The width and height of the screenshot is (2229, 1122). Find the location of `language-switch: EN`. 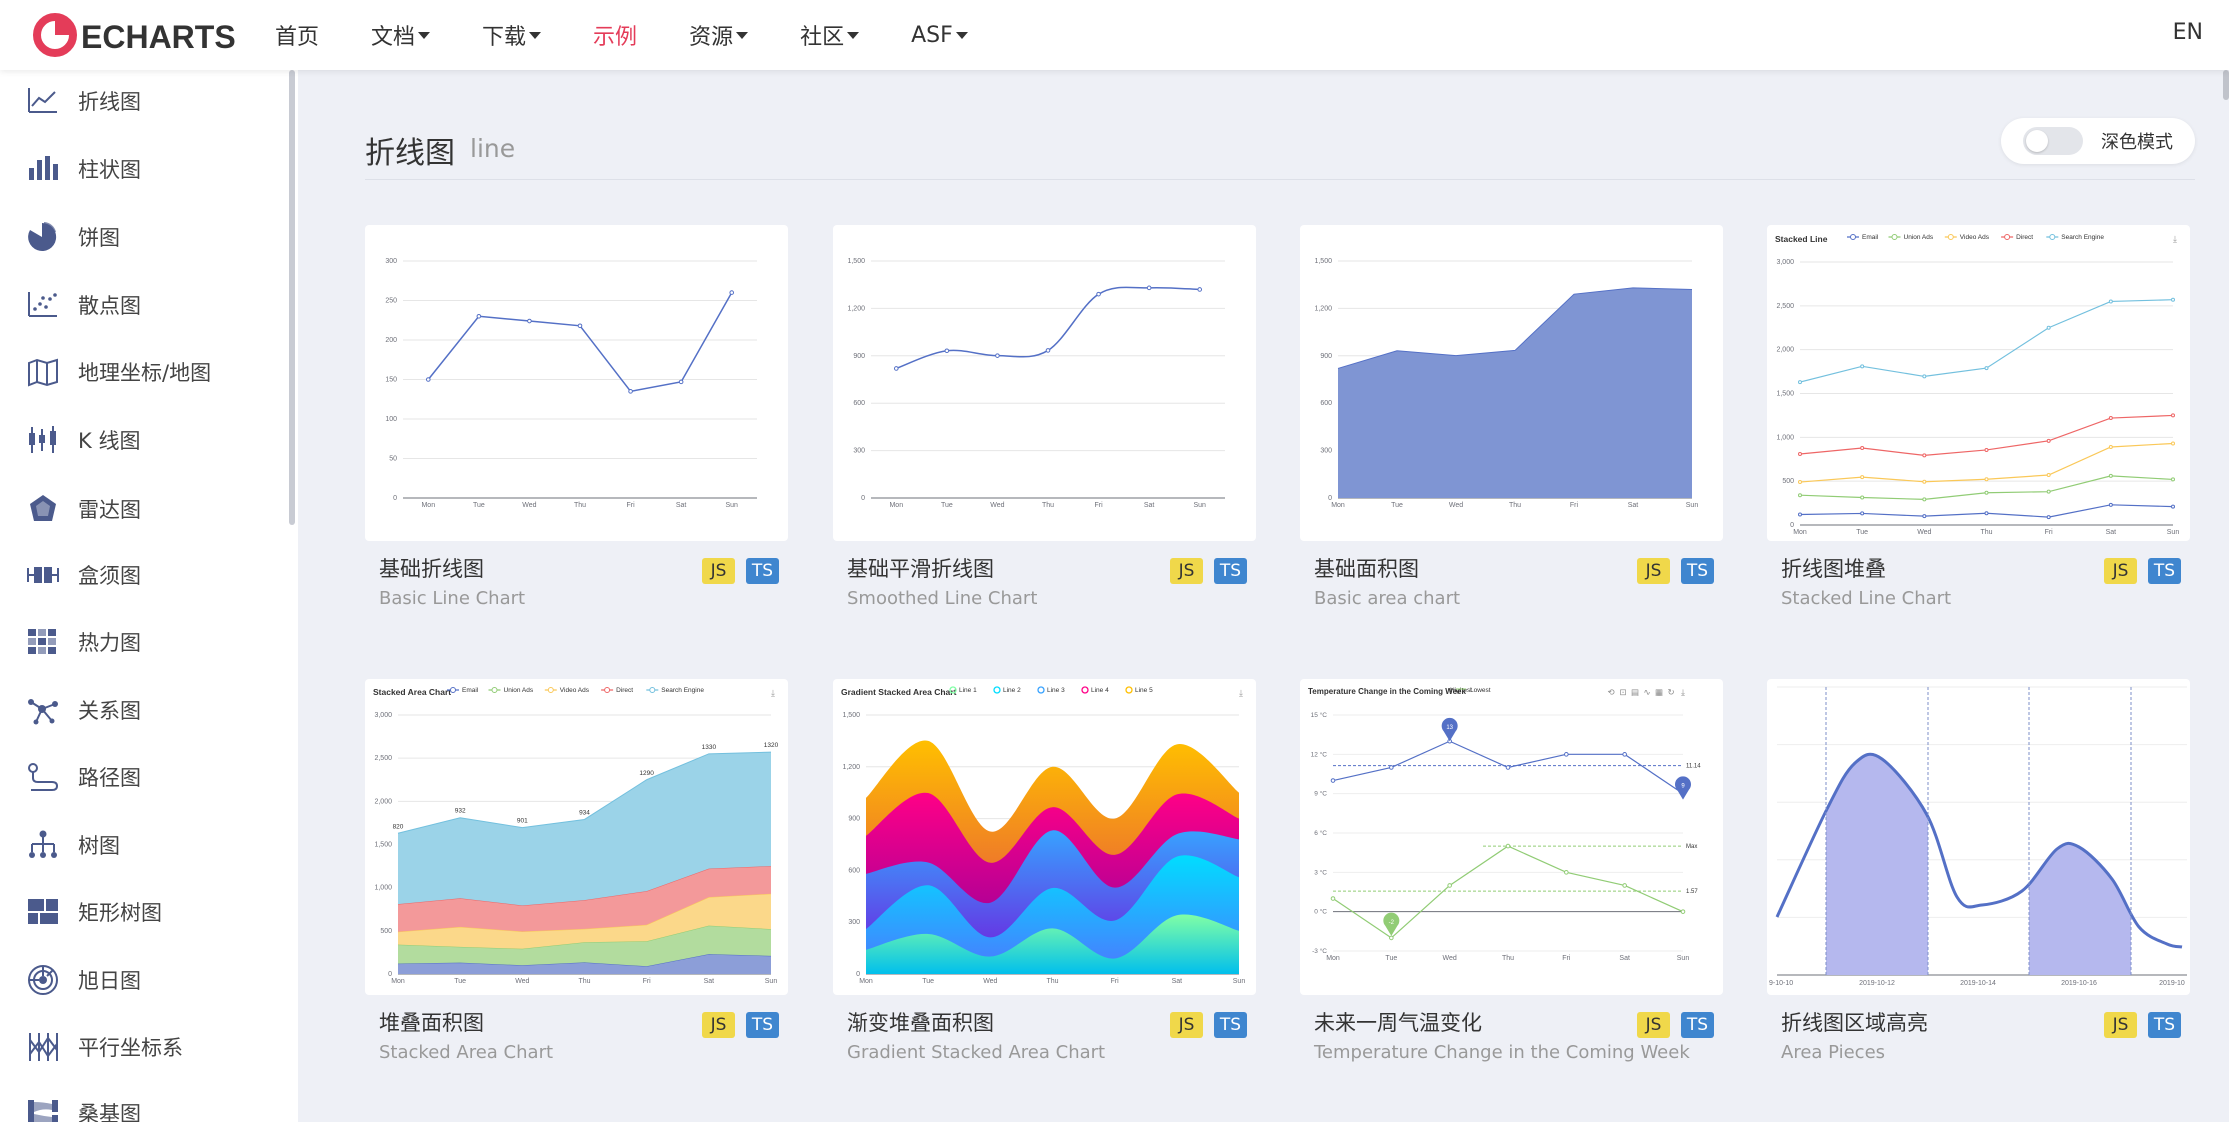

language-switch: EN is located at coordinates (2188, 32).